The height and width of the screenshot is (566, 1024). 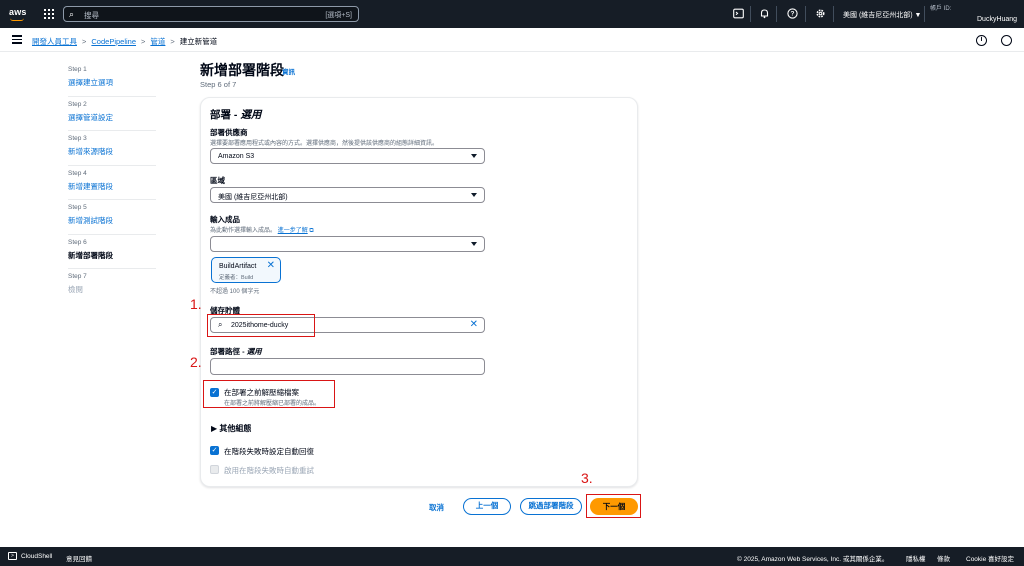 What do you see at coordinates (269, 470) in the screenshot?
I see `retry-label: 啟用在階段失敗時自動重試` at bounding box center [269, 470].